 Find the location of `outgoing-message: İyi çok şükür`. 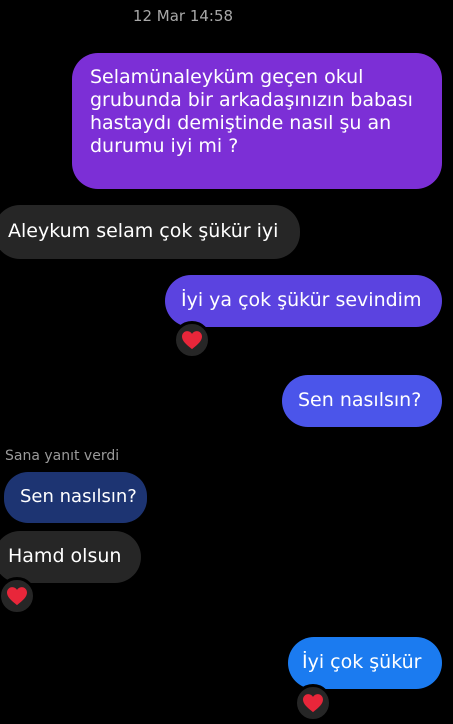

outgoing-message: İyi çok şükür is located at coordinates (365, 663).